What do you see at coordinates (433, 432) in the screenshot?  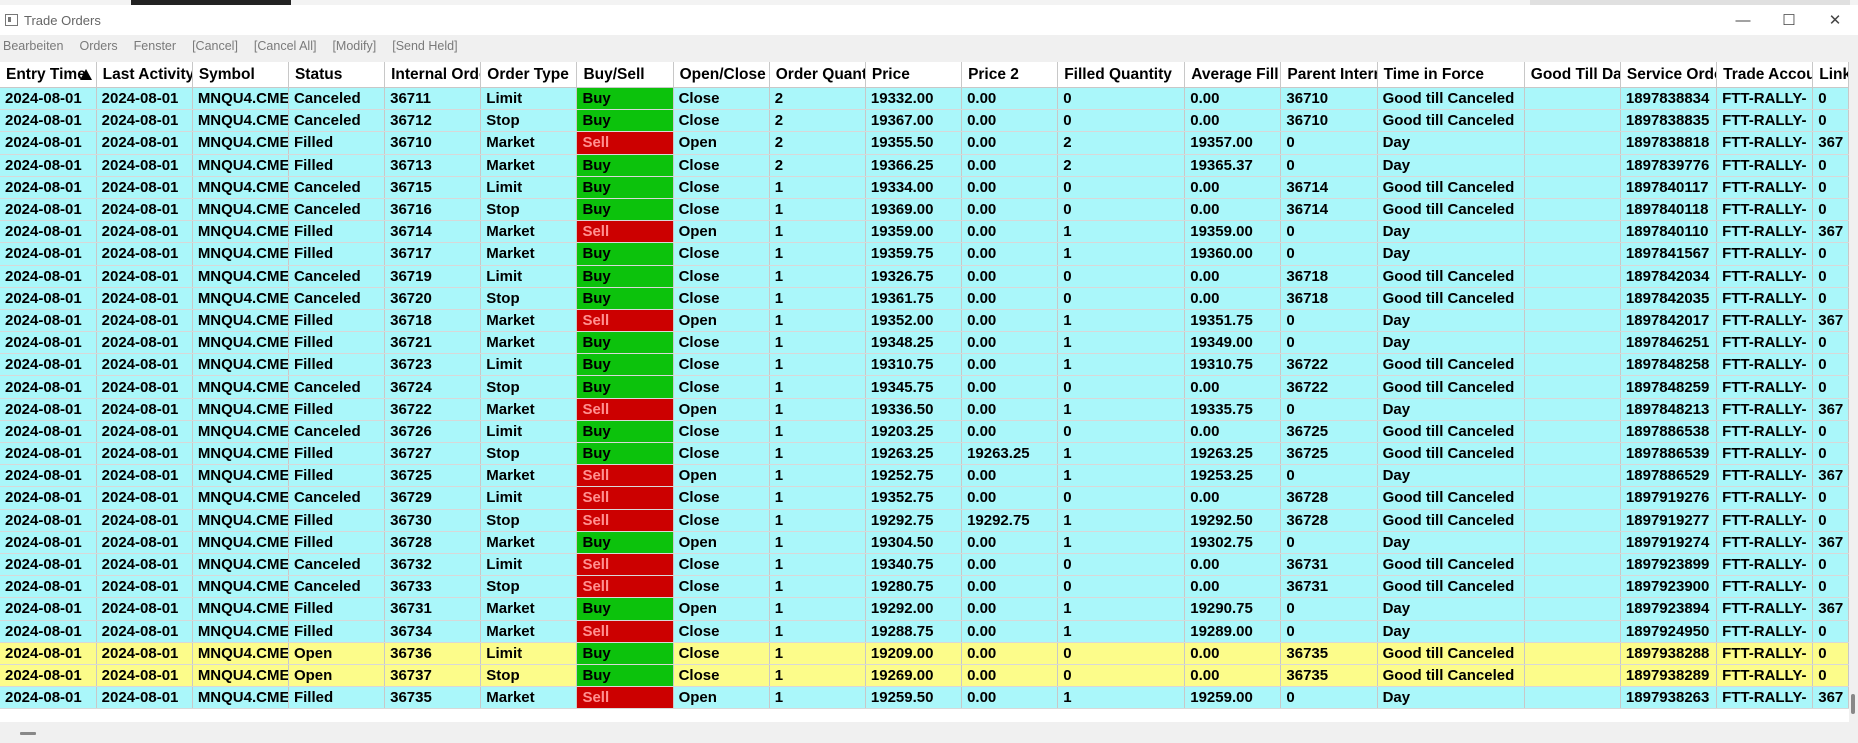 I see `table-cell: 36726` at bounding box center [433, 432].